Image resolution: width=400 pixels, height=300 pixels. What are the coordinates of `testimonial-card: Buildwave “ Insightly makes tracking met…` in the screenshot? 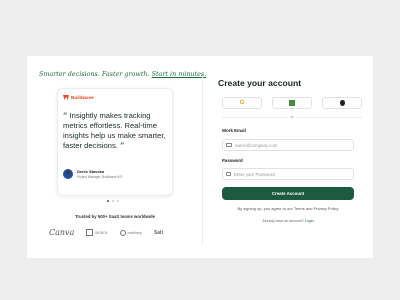 It's located at (115, 142).